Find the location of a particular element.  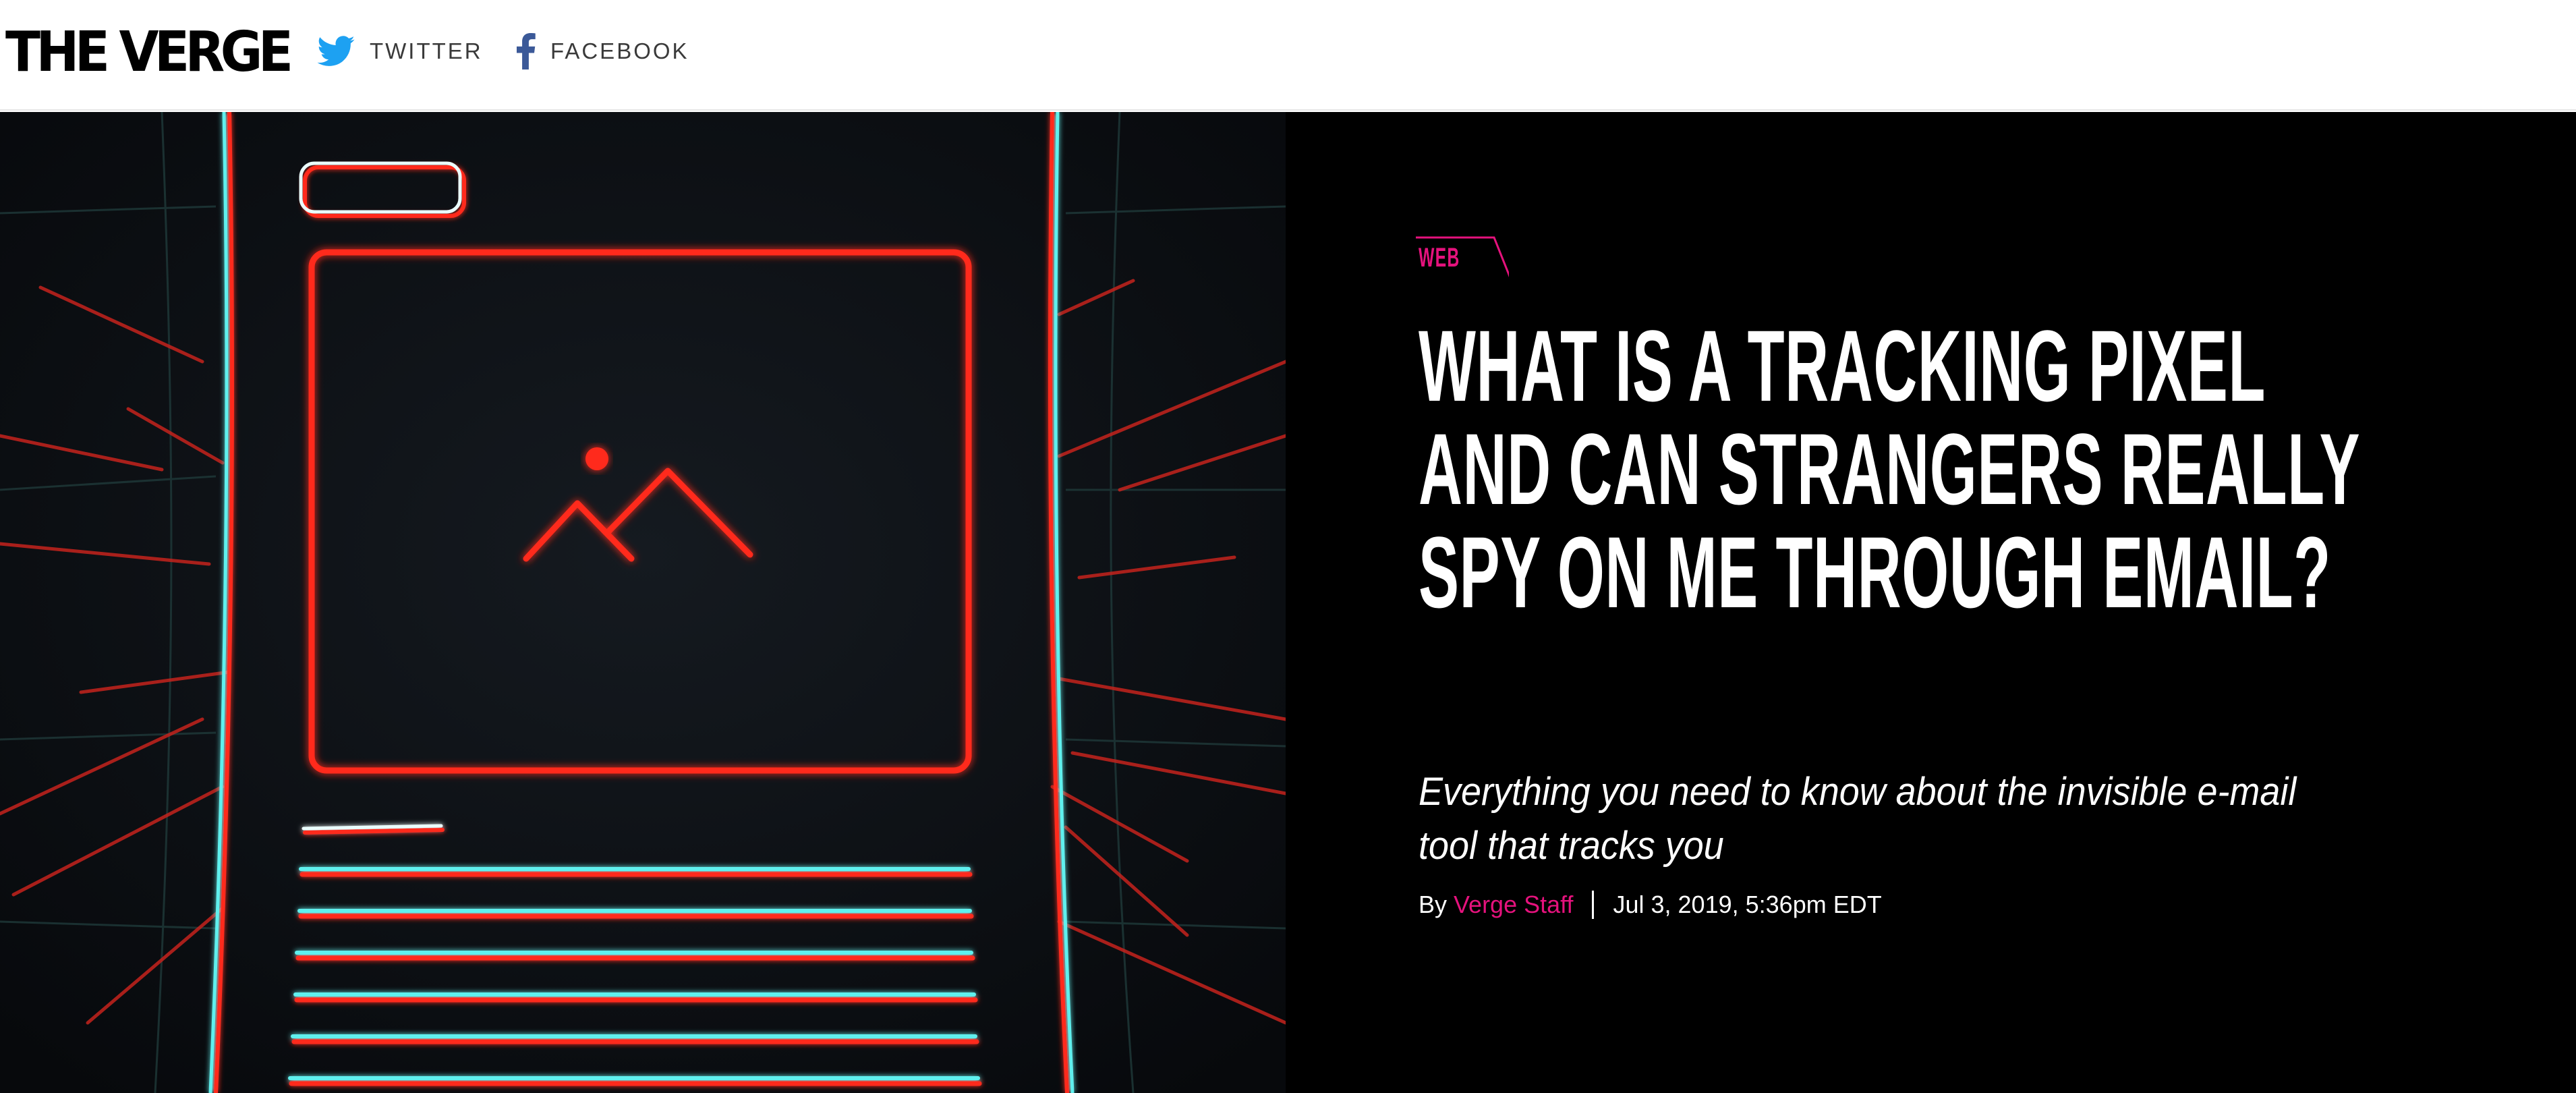

twitter-bird-icon is located at coordinates (336, 51).